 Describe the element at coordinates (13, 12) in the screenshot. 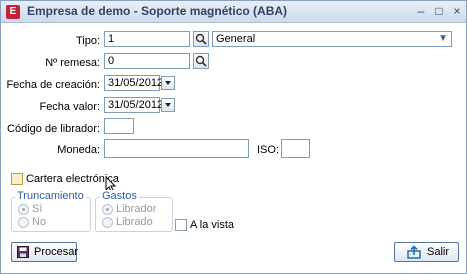

I see `app-icon: E` at that location.